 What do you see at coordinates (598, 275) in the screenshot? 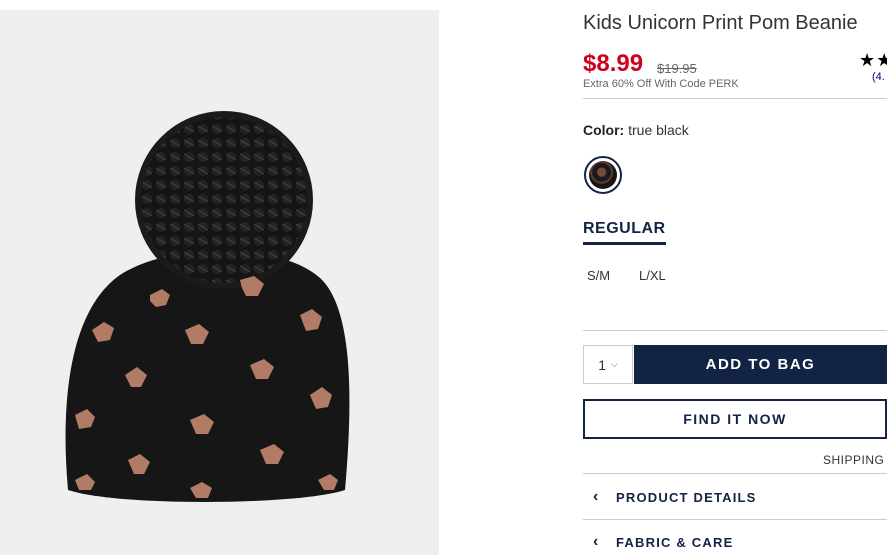
I see `size-option-sm: S/M` at bounding box center [598, 275].